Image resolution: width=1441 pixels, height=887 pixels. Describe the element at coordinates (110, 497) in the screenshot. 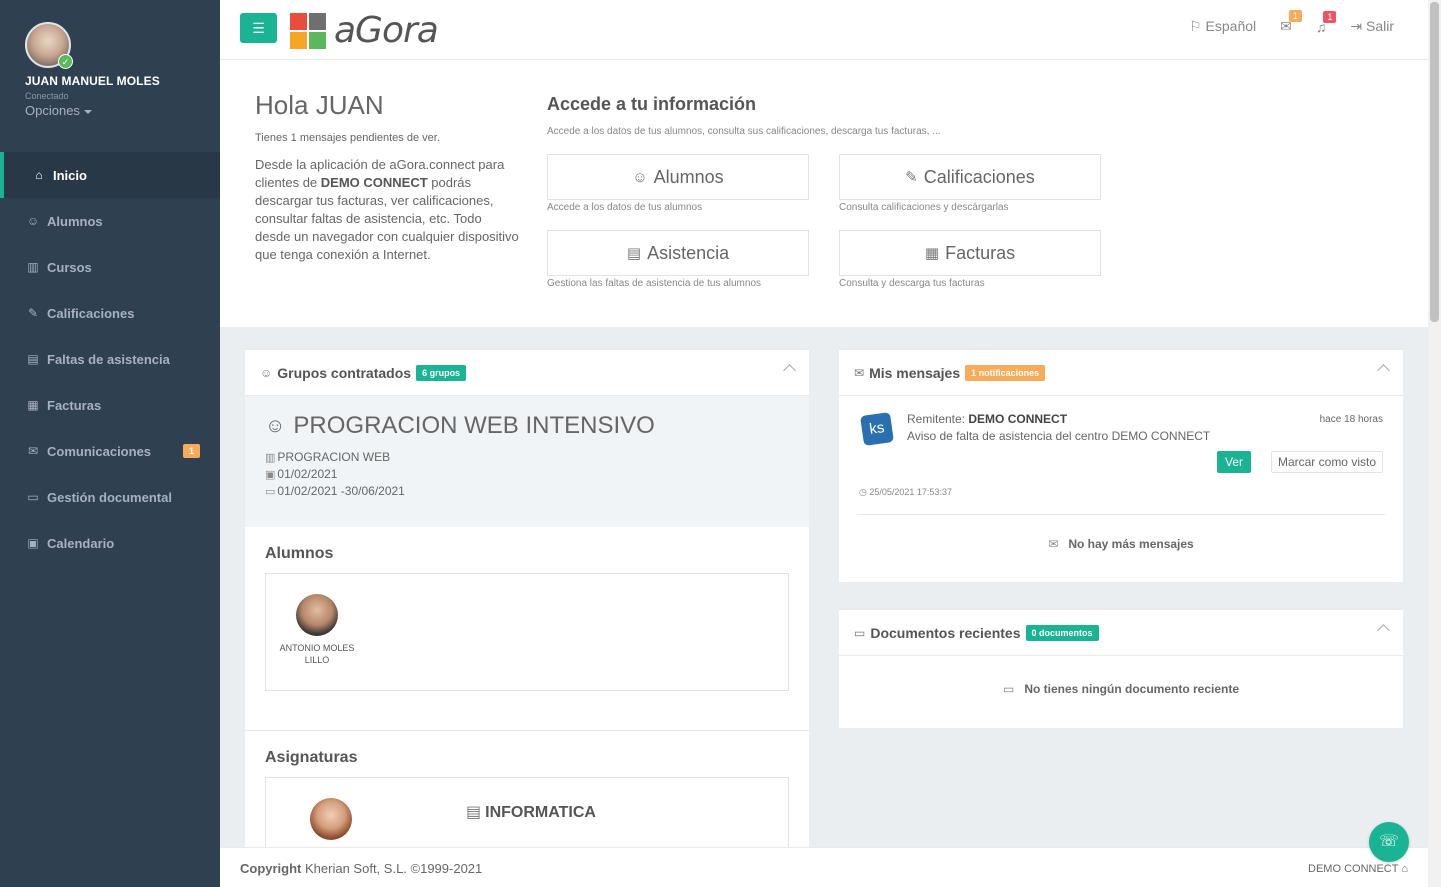

I see `sidebar-item-gestion-documental: ▭ Gestión documental` at that location.